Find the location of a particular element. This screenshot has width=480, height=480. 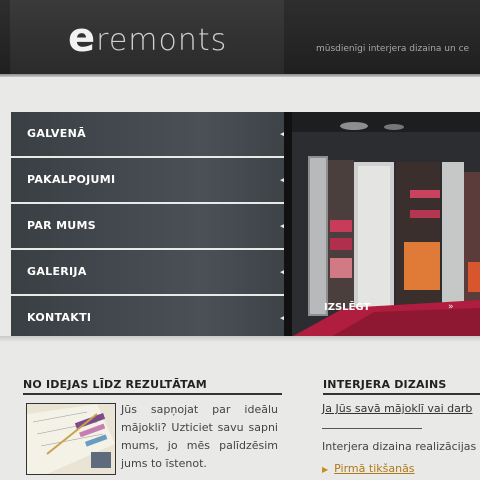

logo-wordmark: remonts is located at coordinates (162, 40).